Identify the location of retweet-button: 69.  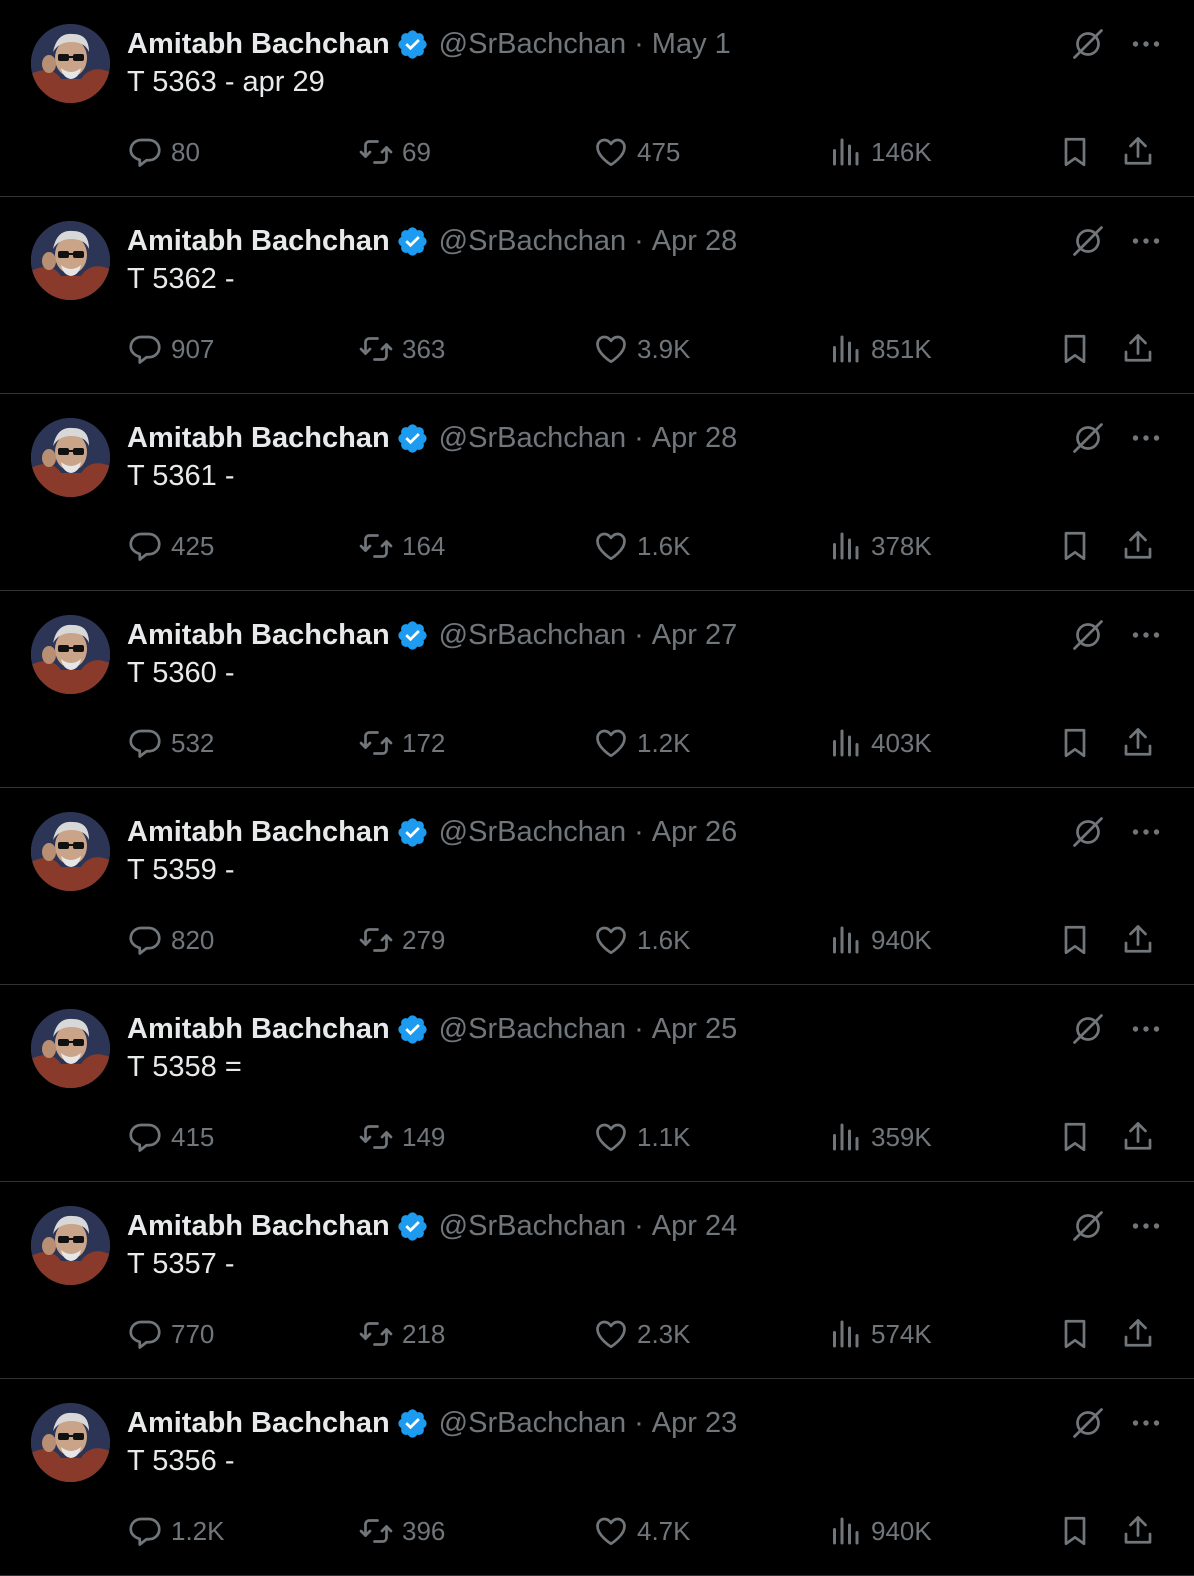
(394, 152).